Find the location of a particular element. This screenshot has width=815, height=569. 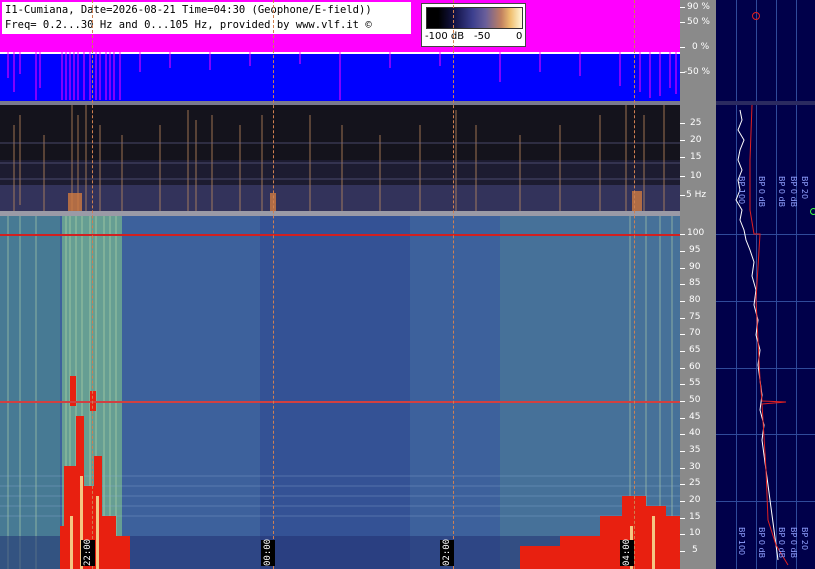

main-axis-tick-55: 55 is located at coordinates (695, 383).